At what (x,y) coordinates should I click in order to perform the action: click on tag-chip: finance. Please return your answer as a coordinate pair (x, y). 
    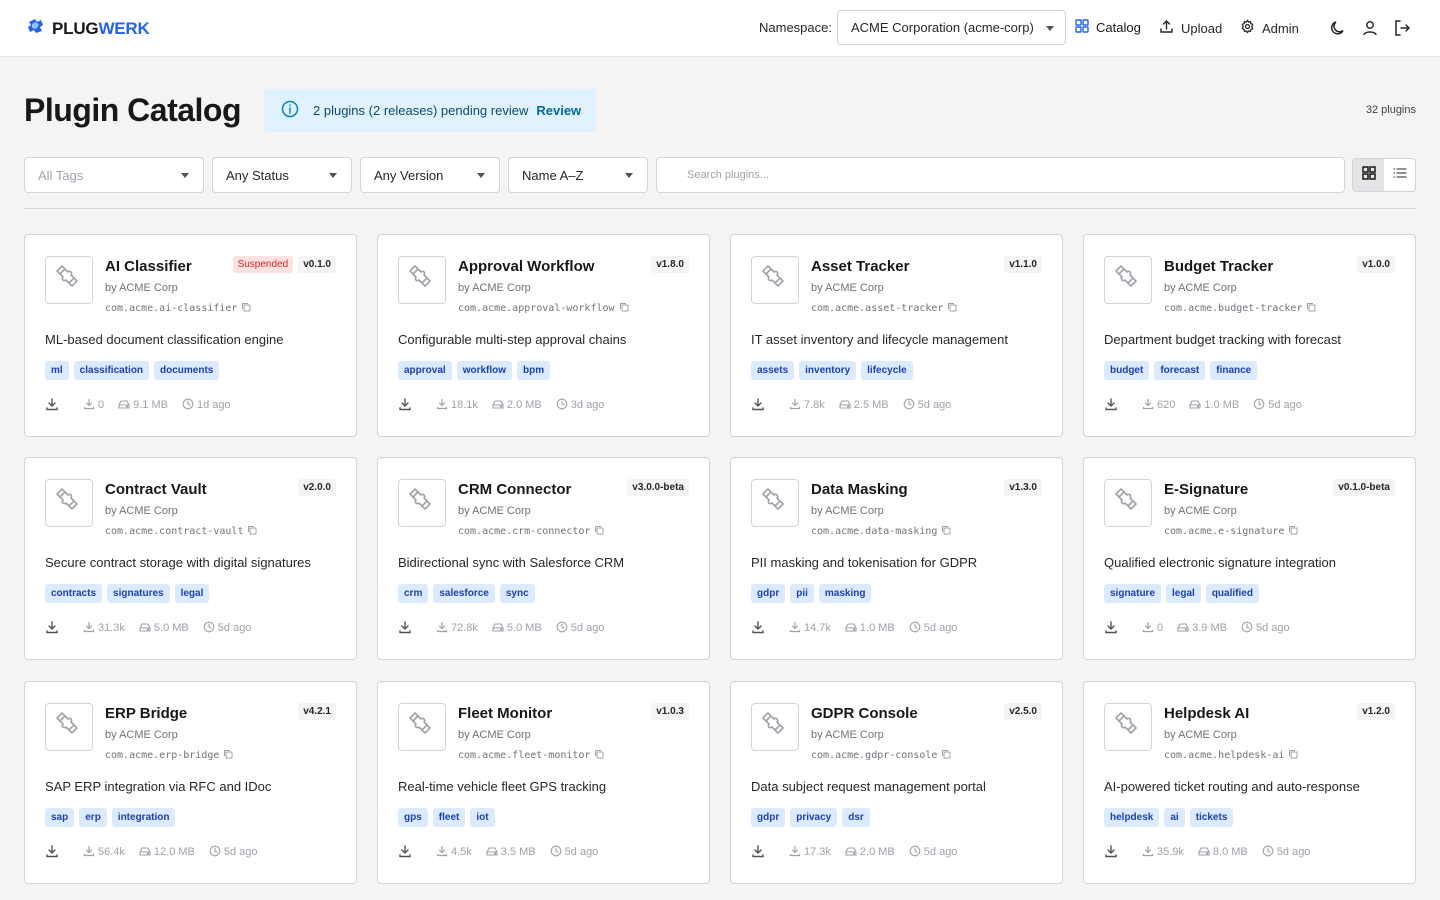
    Looking at the image, I should click on (1234, 370).